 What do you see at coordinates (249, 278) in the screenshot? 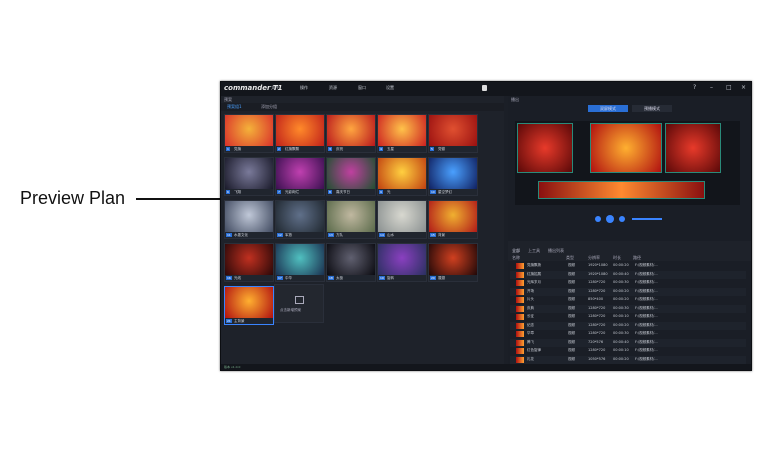
I see `plan-thumbnail-caption: 16 光线` at bounding box center [249, 278].